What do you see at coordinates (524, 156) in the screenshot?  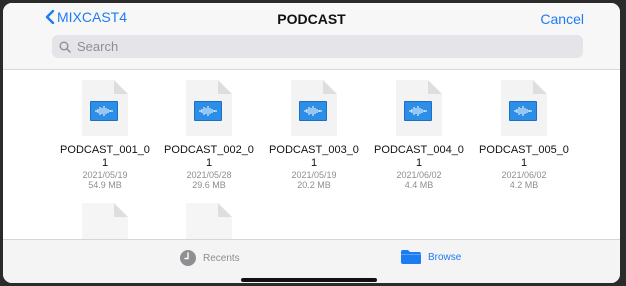 I see `file-name: PODCAST_005_0 1` at bounding box center [524, 156].